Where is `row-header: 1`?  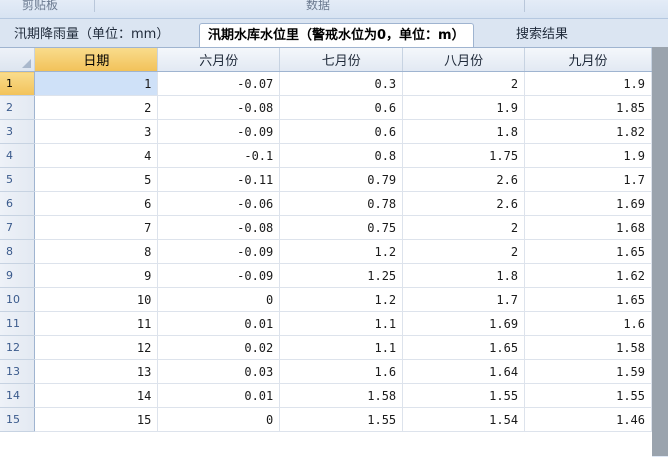
row-header: 1 is located at coordinates (18, 83).